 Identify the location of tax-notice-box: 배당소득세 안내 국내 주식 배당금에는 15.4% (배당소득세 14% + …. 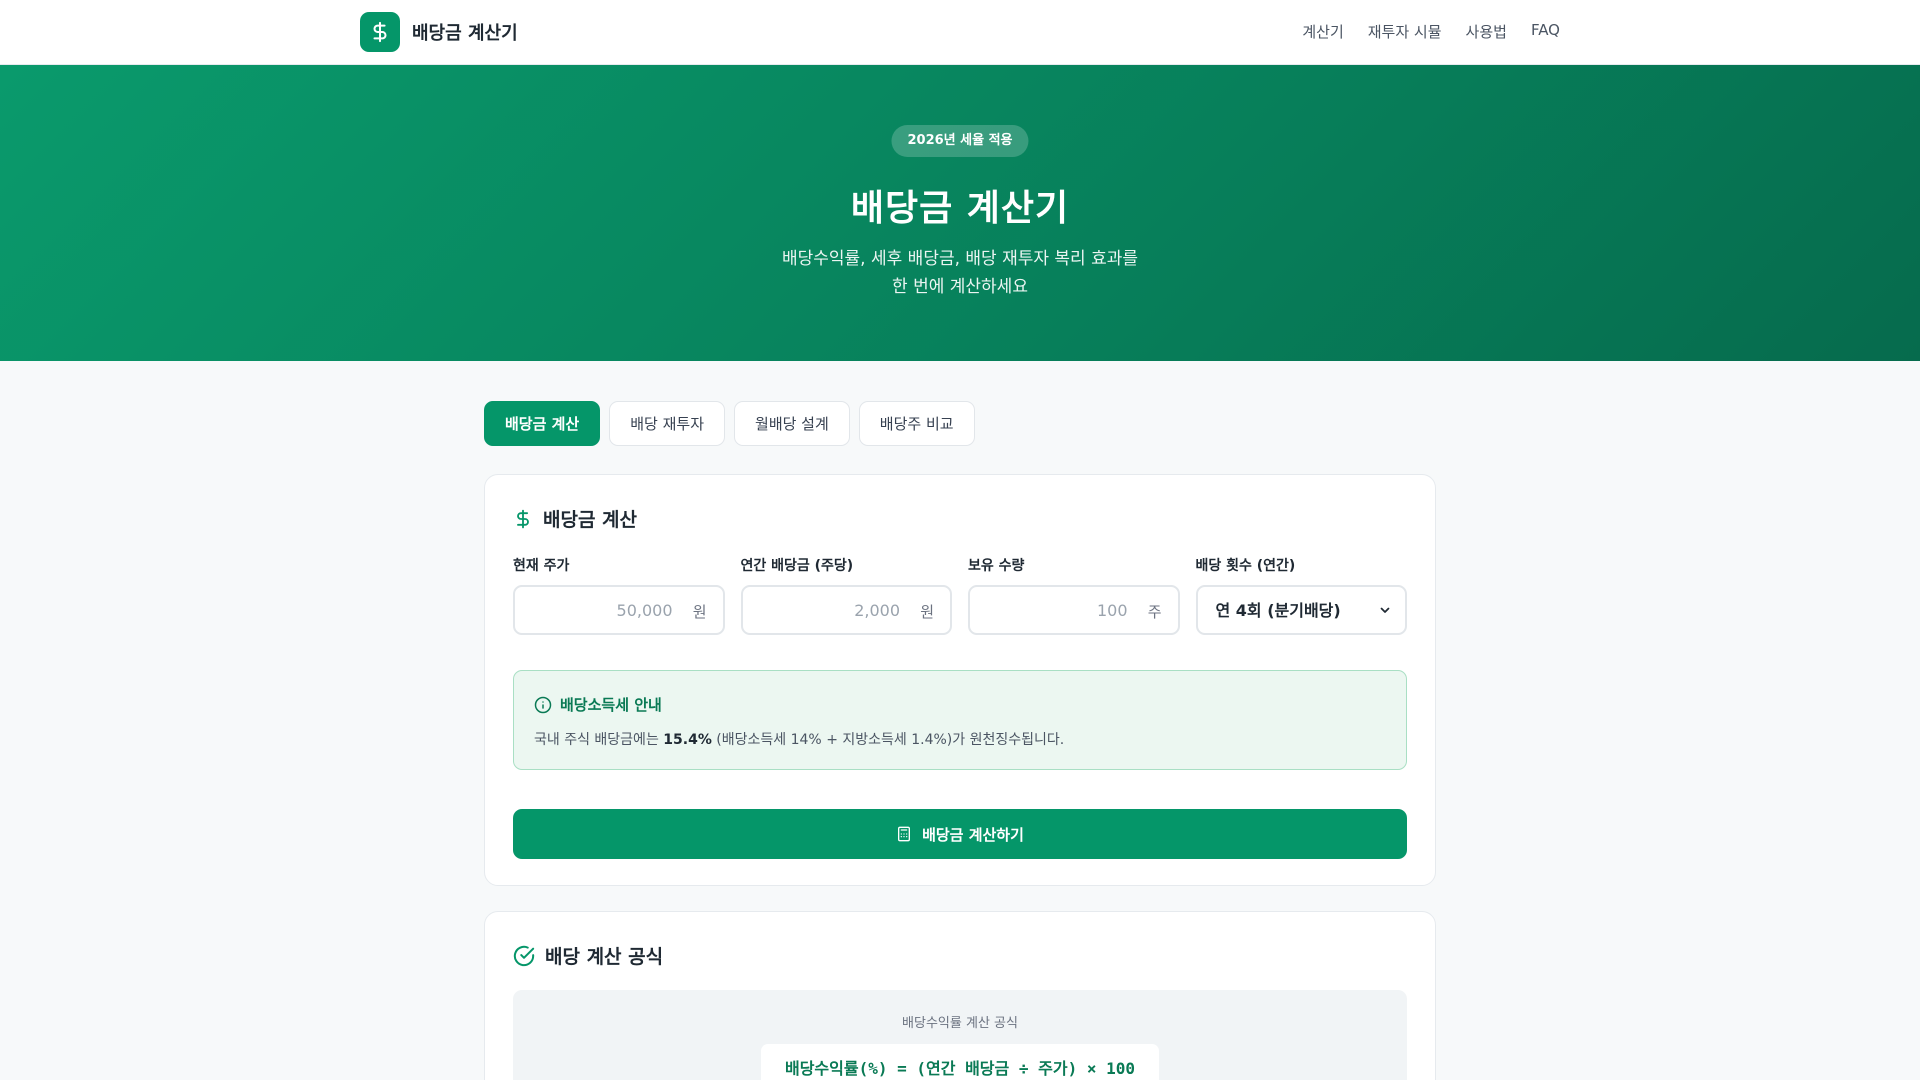
(960, 720).